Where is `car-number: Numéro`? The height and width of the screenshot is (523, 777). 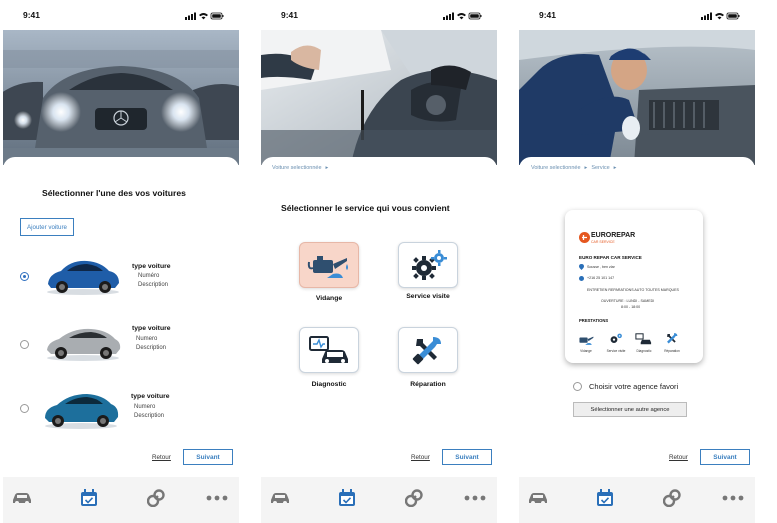
car-number: Numéro is located at coordinates (149, 276).